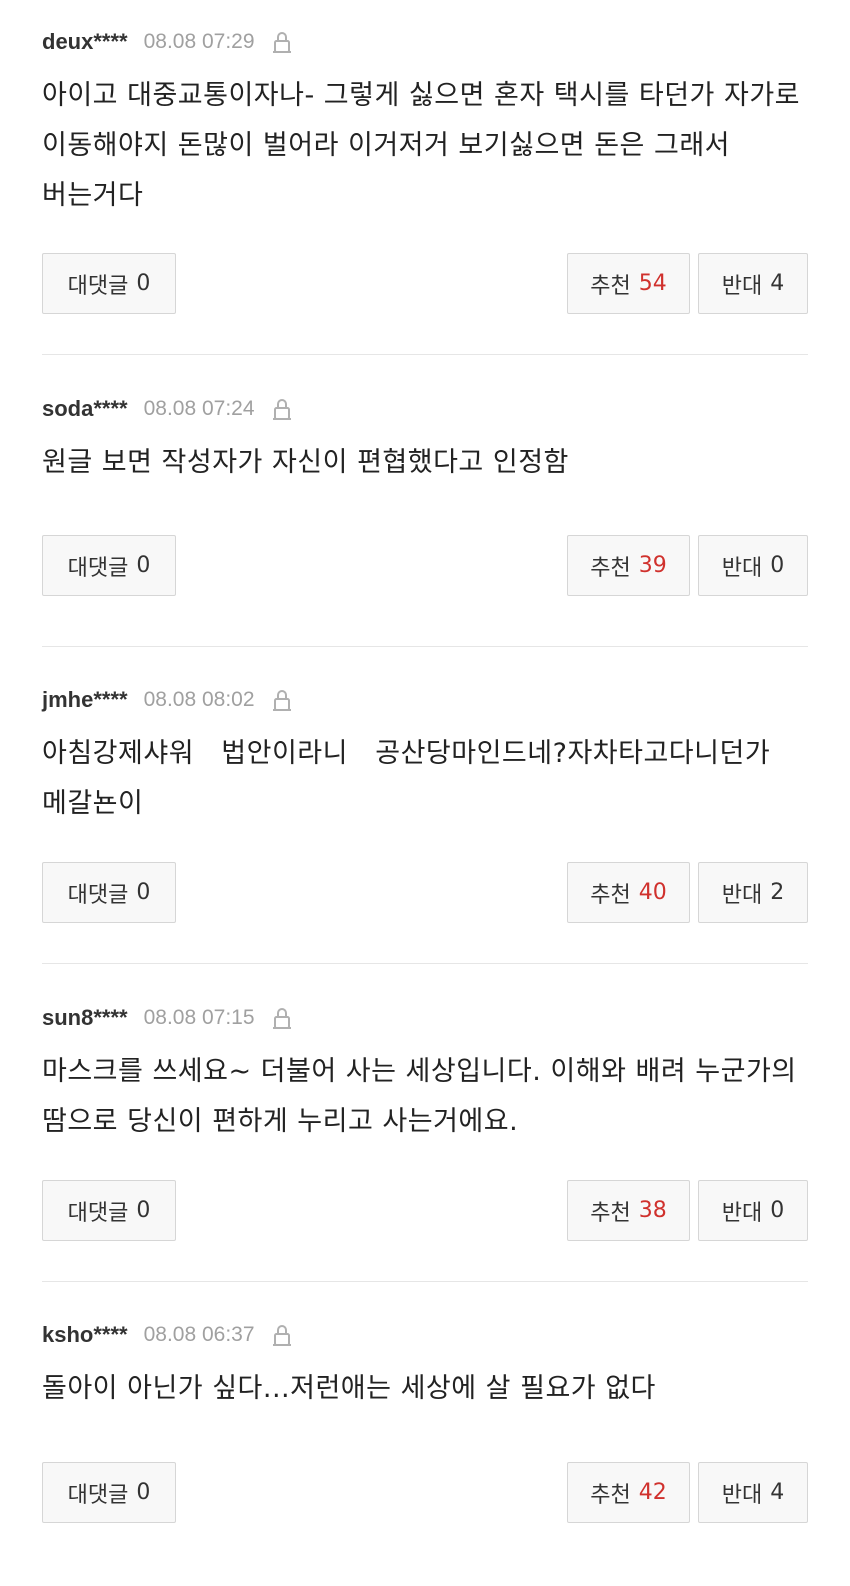  What do you see at coordinates (85, 41) in the screenshot?
I see `comment-username: deux****` at bounding box center [85, 41].